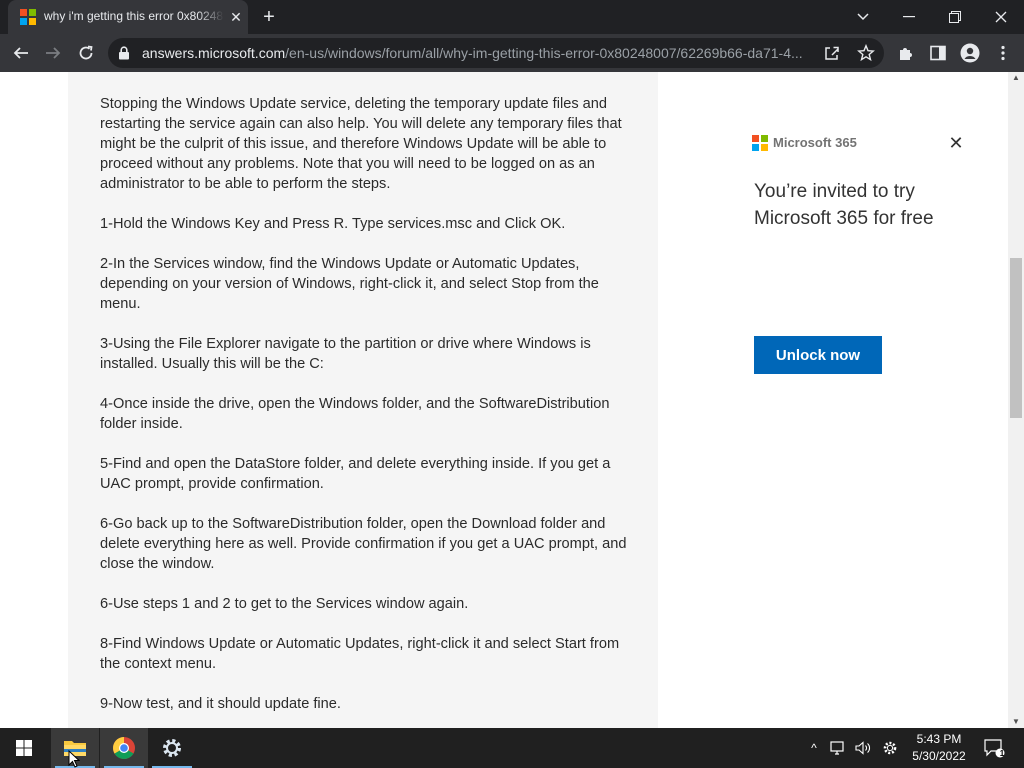  Describe the element at coordinates (863, 17) in the screenshot. I see `tab-search-chevron-icon` at that location.